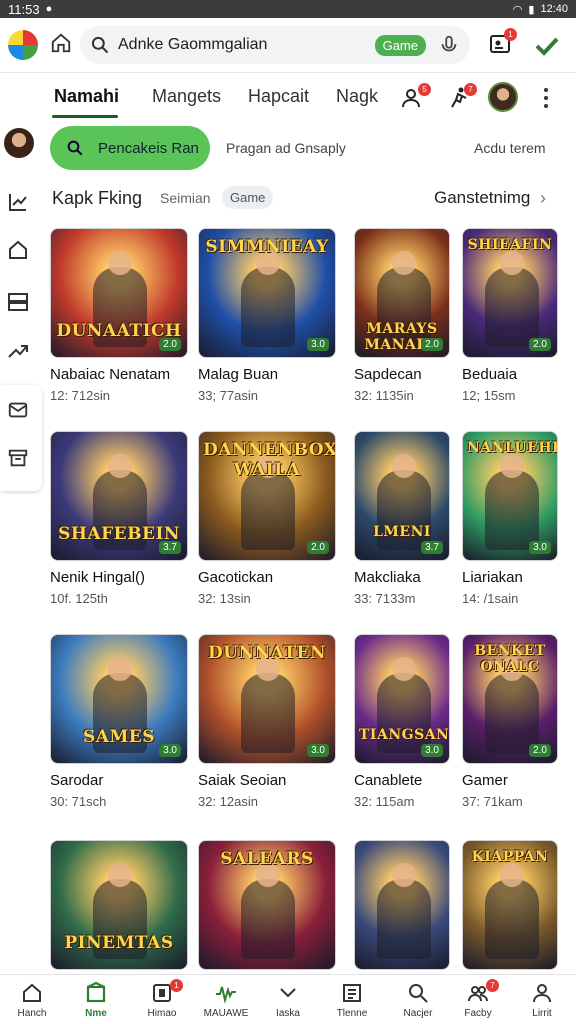  I want to click on tab-nagk: Nagk, so click(357, 96).